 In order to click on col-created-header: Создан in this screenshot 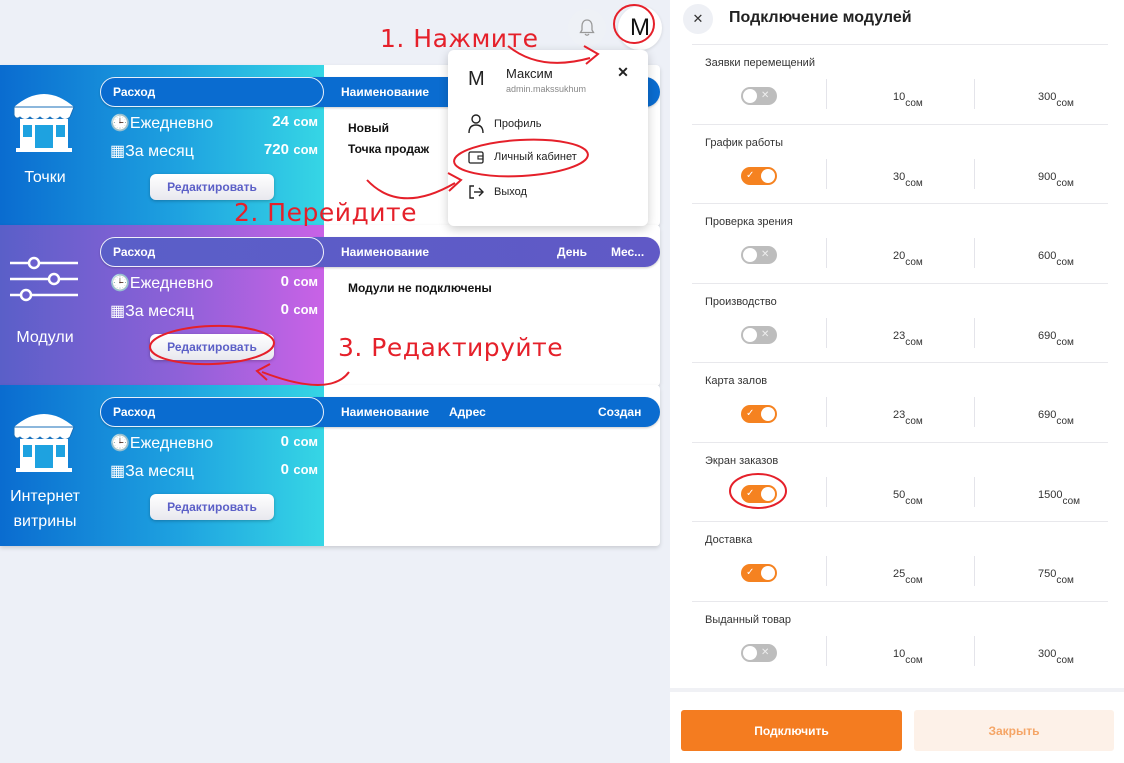, I will do `click(620, 412)`.